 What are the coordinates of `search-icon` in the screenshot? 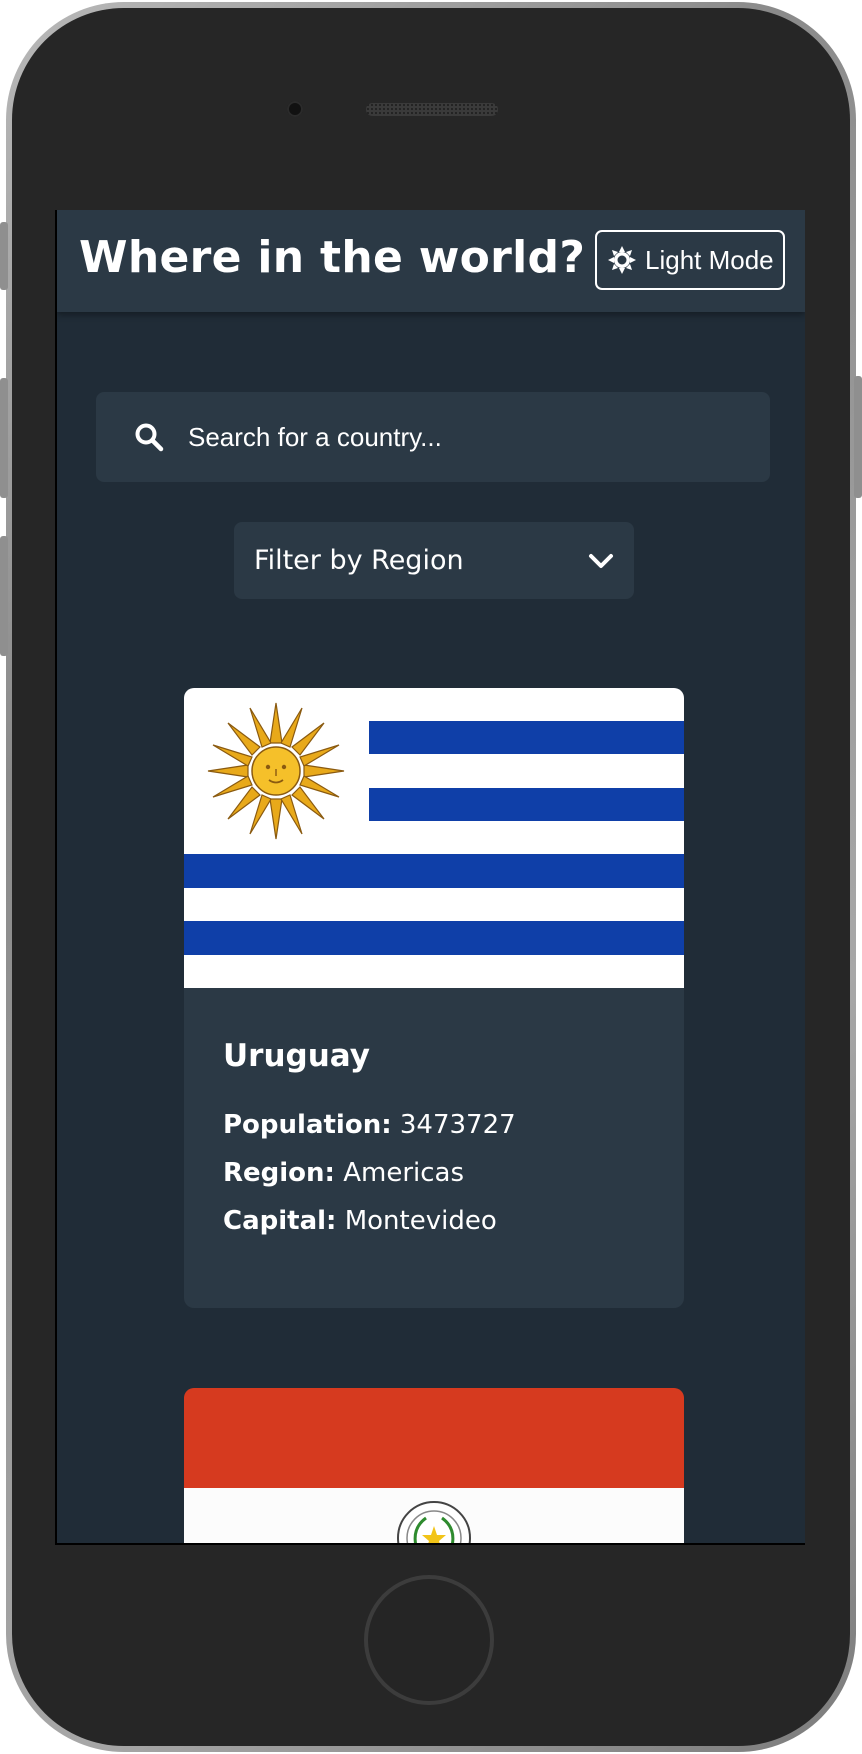 It's located at (149, 437).